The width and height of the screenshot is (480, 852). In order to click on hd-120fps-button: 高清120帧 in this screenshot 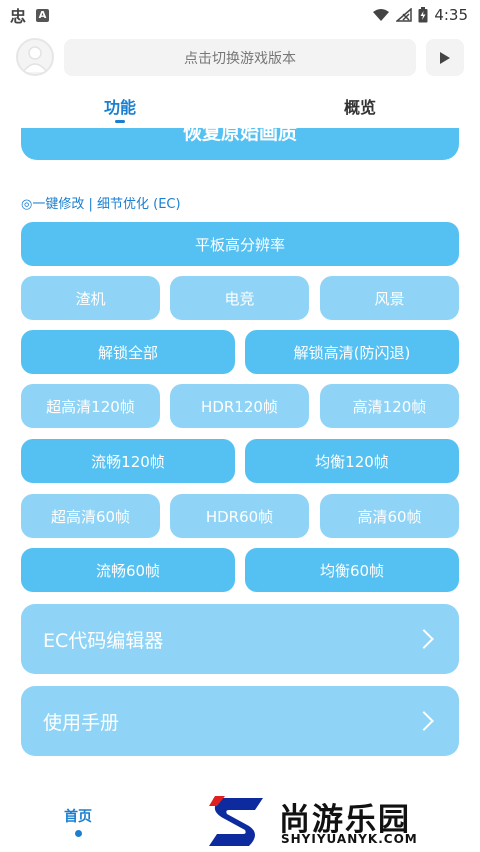, I will do `click(389, 406)`.